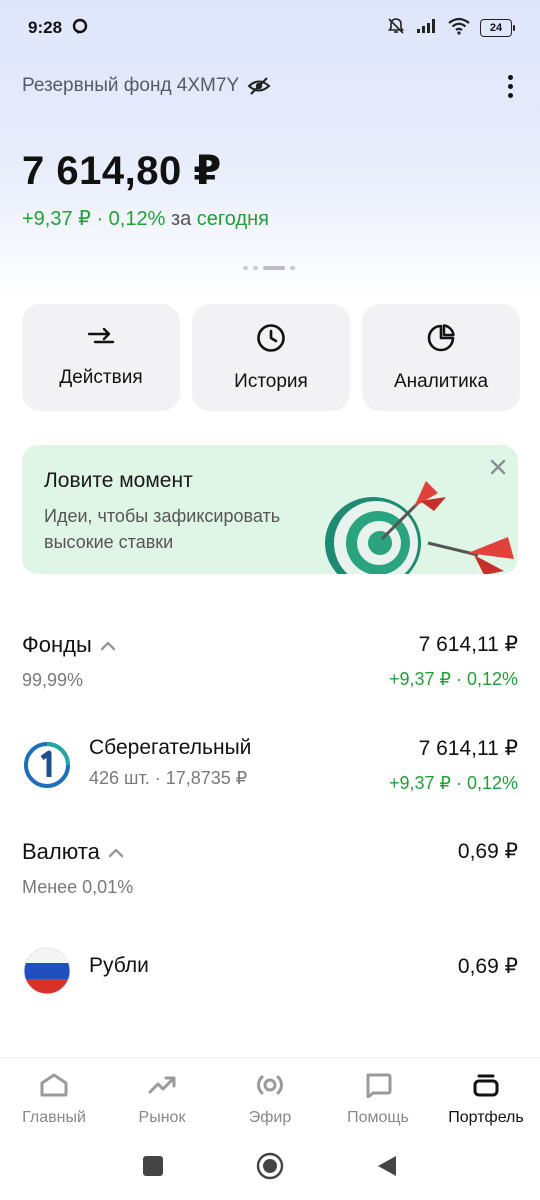  I want to click on russia-flag-icon, so click(47, 971).